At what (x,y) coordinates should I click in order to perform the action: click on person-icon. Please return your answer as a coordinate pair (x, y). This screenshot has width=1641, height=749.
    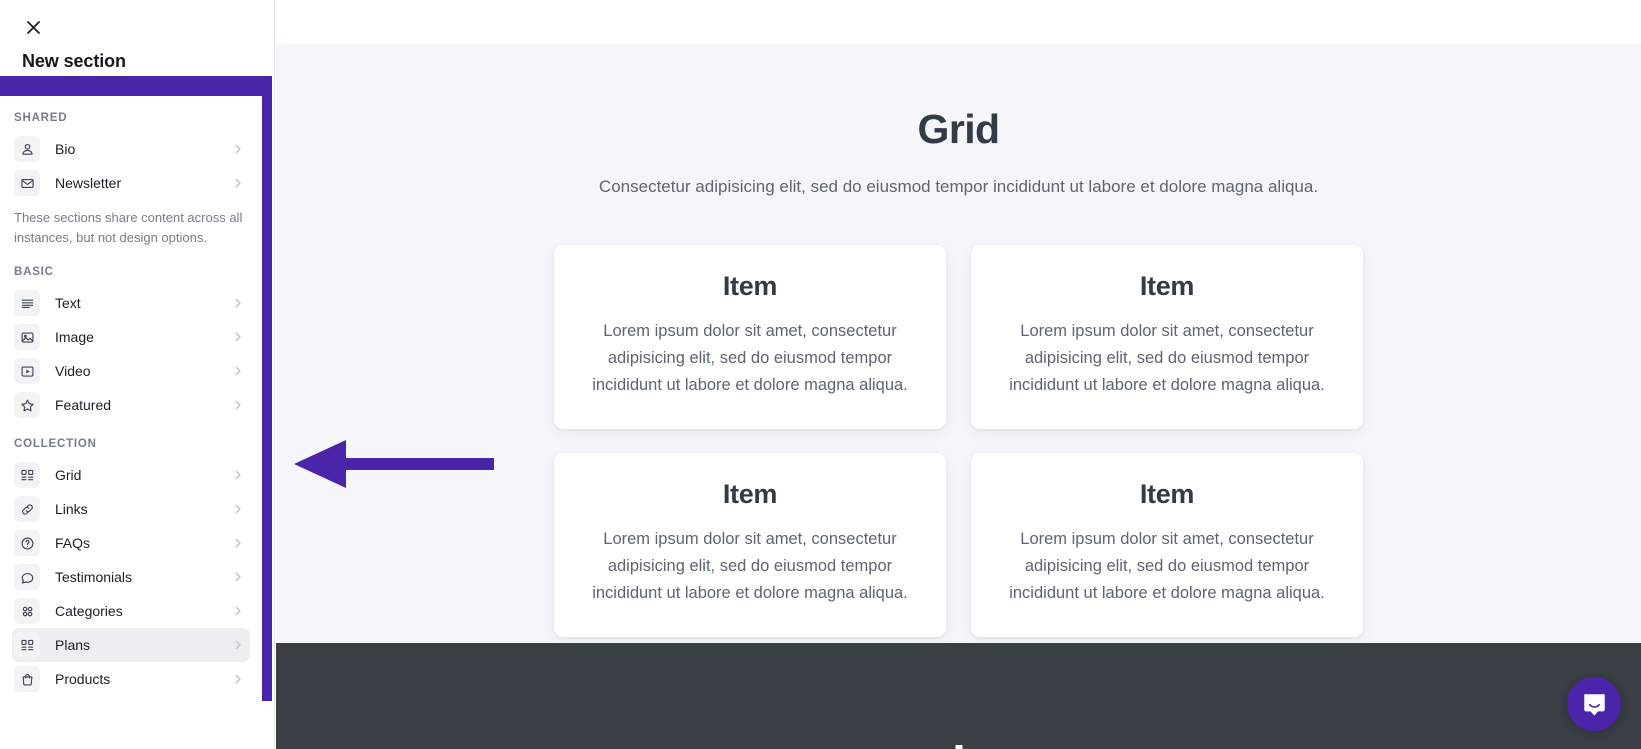
    Looking at the image, I should click on (27, 149).